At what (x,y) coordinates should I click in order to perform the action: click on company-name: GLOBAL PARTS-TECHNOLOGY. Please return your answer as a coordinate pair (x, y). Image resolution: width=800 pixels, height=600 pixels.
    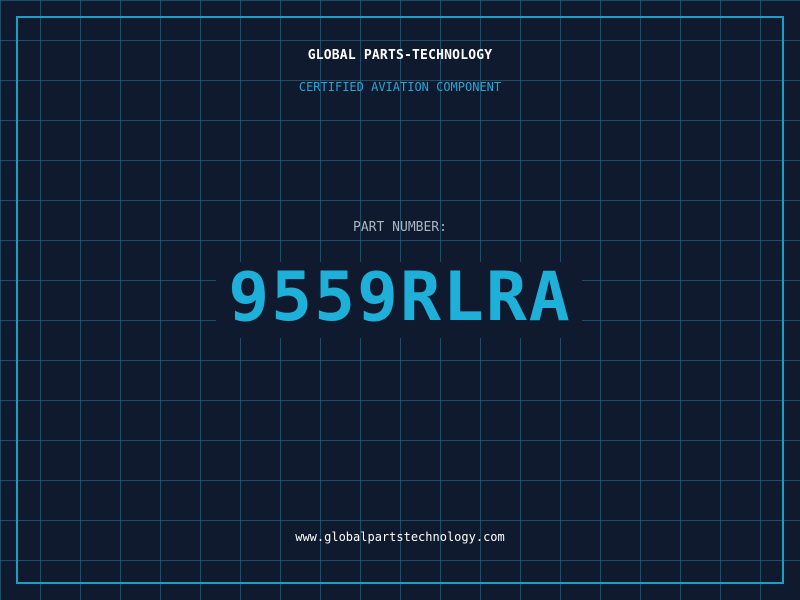
    Looking at the image, I should click on (400, 55).